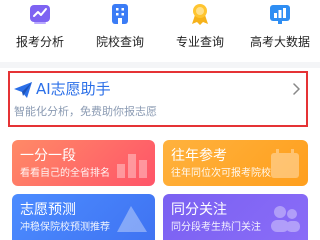  What do you see at coordinates (199, 210) in the screenshot?
I see `card-title: 同分关注` at bounding box center [199, 210].